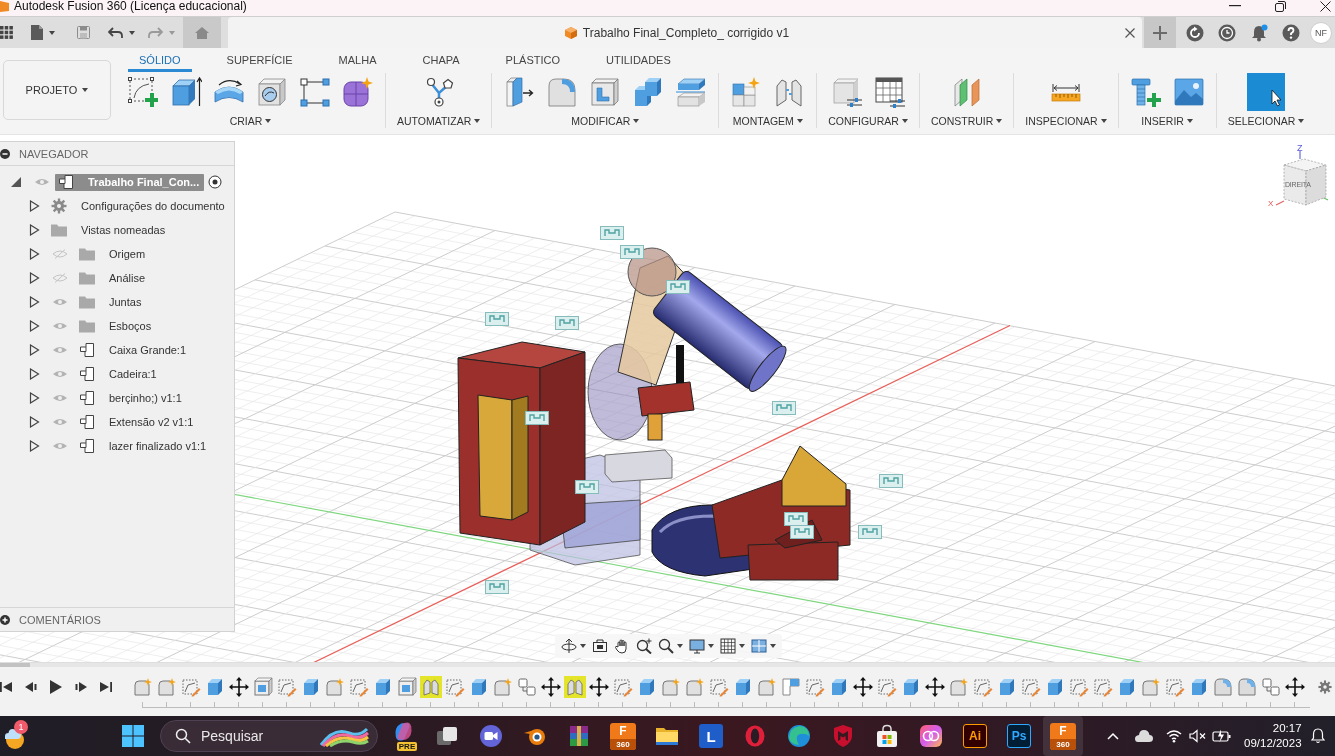 Image resolution: width=1335 pixels, height=756 pixels. What do you see at coordinates (16, 182) in the screenshot?
I see `collapse-arrow-icon` at bounding box center [16, 182].